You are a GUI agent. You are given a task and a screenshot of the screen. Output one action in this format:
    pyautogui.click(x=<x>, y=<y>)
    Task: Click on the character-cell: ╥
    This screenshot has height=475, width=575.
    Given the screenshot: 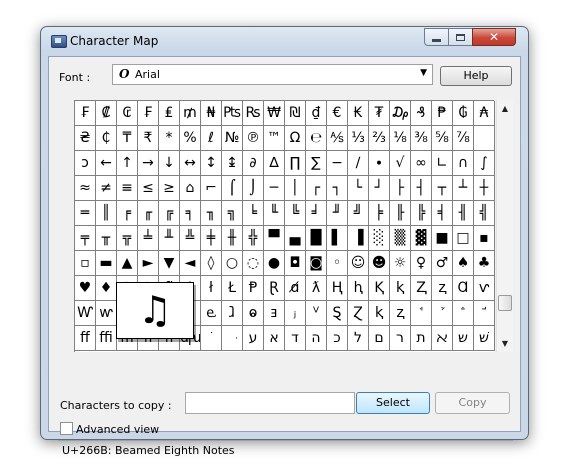 What is the action you would take?
    pyautogui.click(x=106, y=238)
    